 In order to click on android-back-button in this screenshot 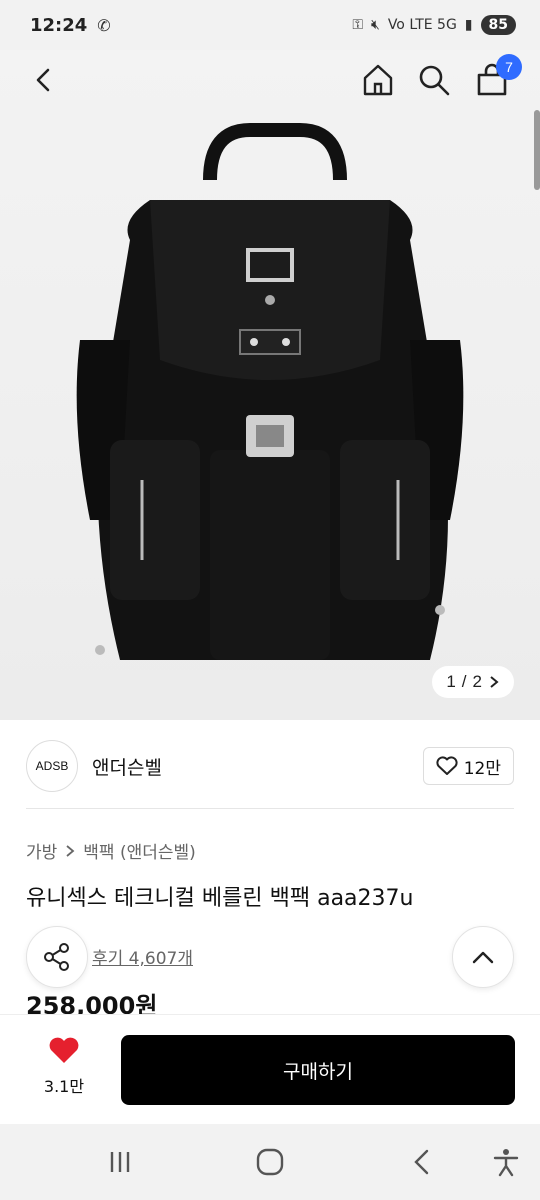, I will do `click(422, 1162)`.